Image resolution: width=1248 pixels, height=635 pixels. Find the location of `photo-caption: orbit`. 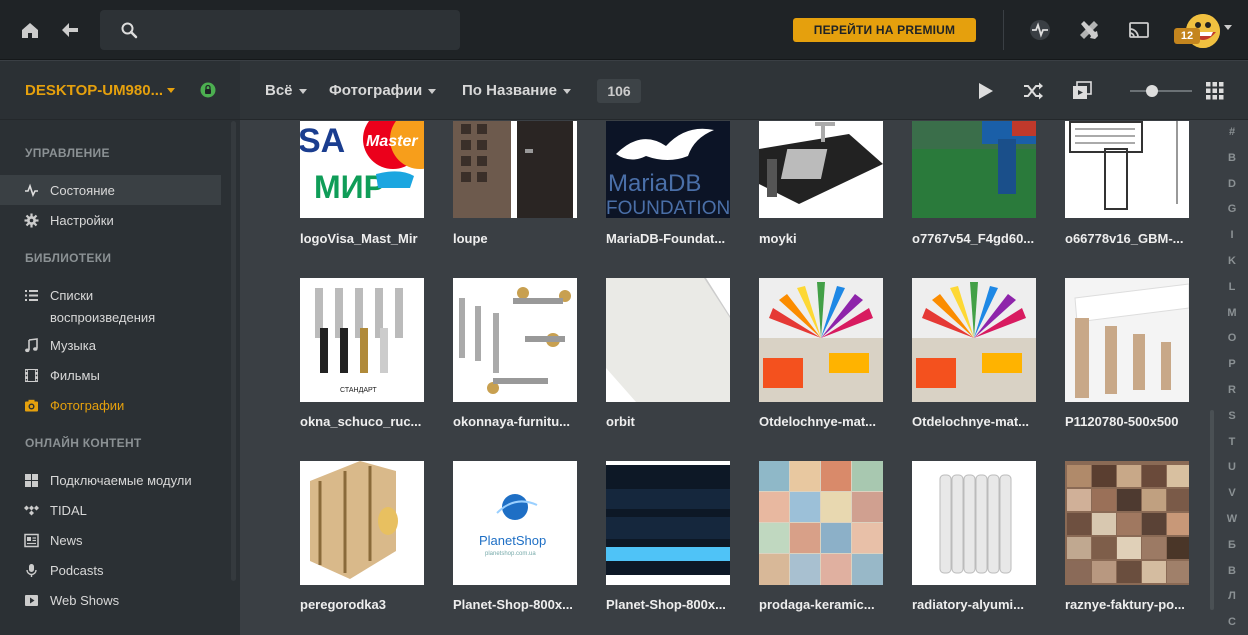

photo-caption: orbit is located at coordinates (676, 421).